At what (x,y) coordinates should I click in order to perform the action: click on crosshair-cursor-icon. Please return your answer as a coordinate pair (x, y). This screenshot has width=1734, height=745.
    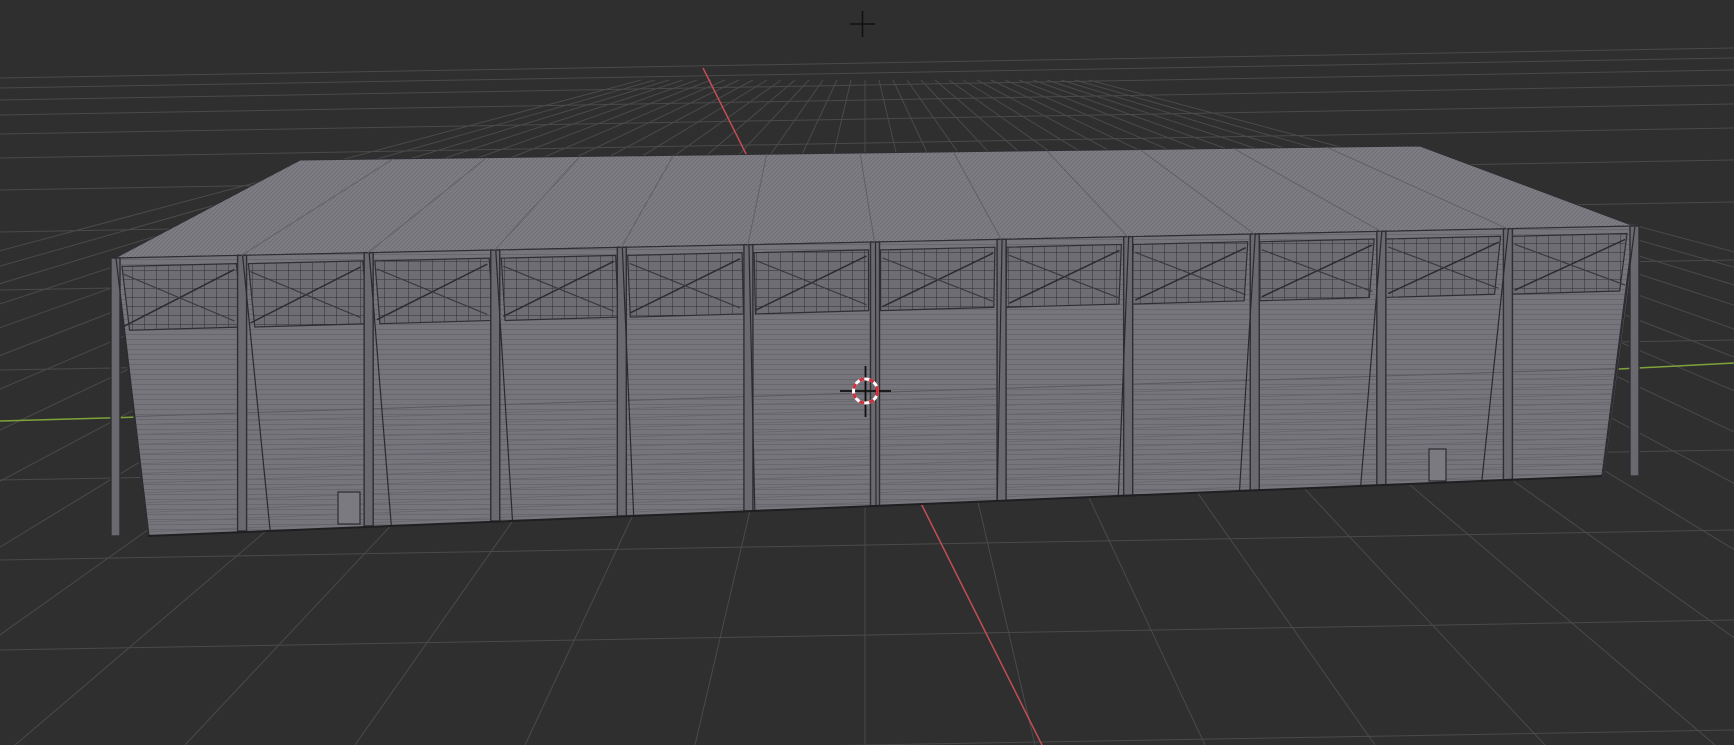
    Looking at the image, I should click on (862, 24).